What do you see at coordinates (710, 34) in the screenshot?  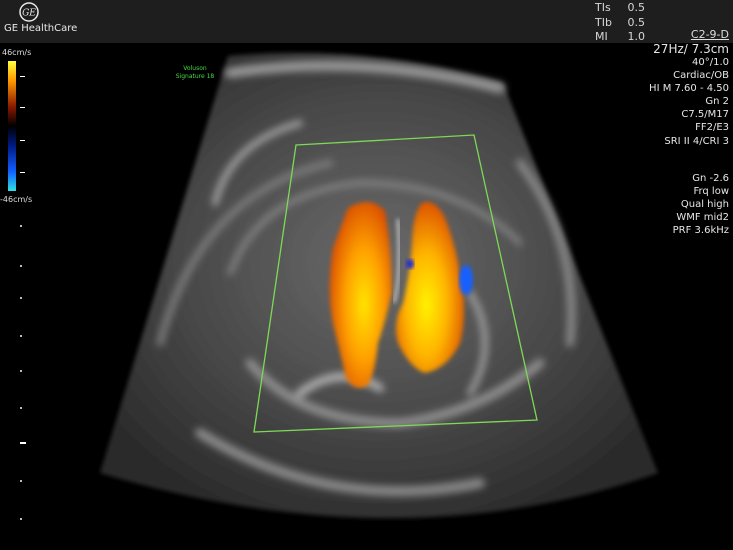 I see `probe-name: C2-9-D` at bounding box center [710, 34].